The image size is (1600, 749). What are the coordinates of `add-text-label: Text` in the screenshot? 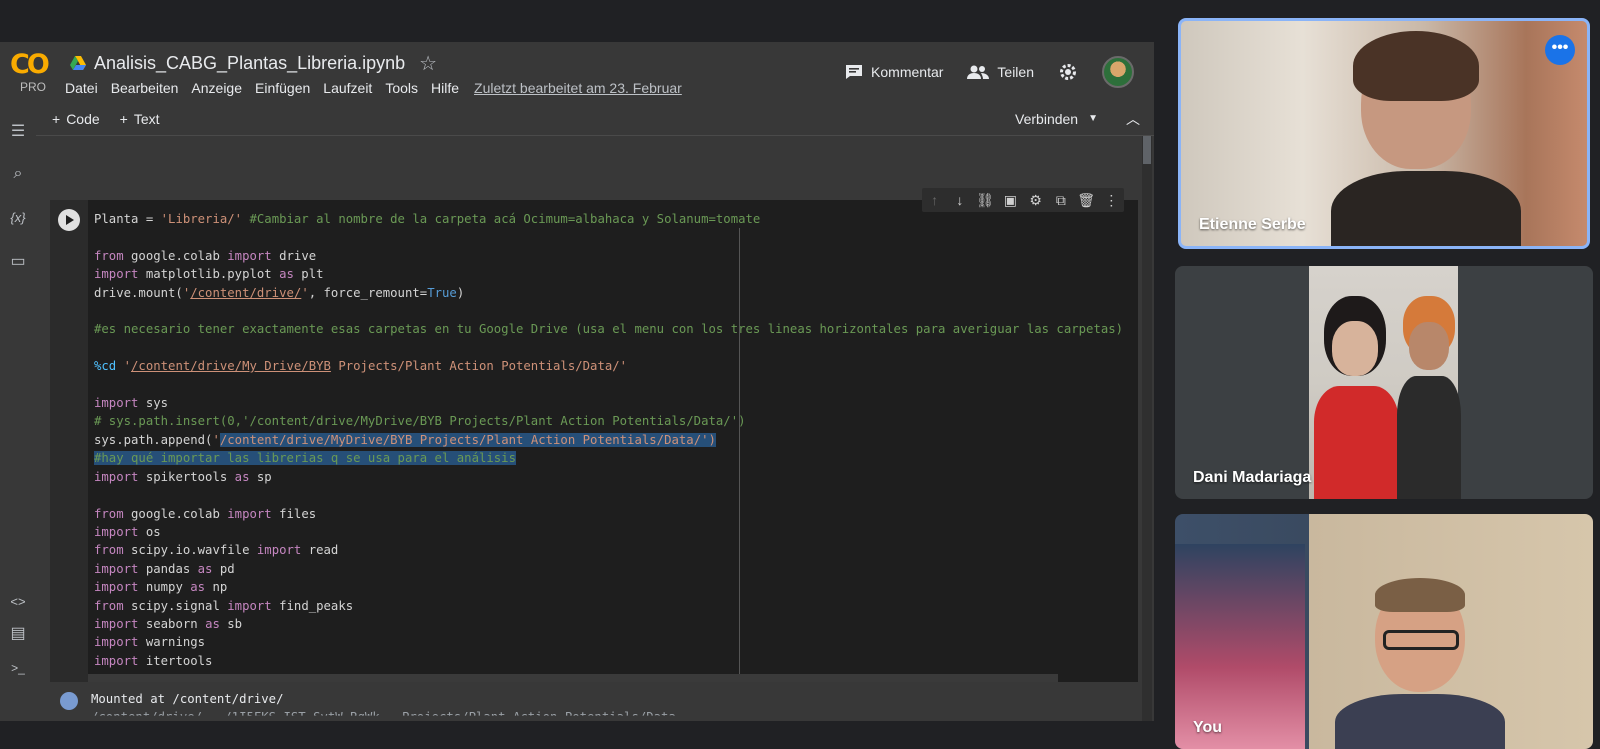 It's located at (146, 119).